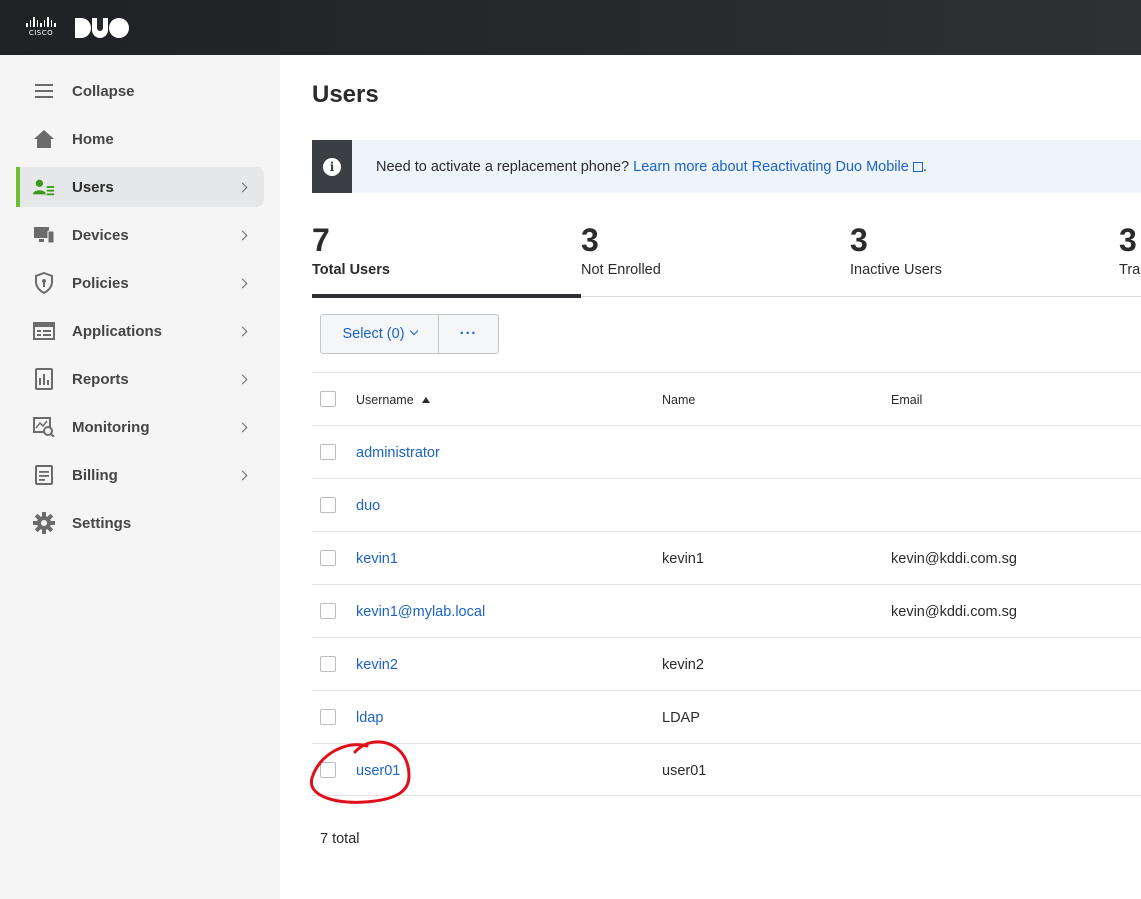  Describe the element at coordinates (102, 28) in the screenshot. I see `duo-logo` at that location.